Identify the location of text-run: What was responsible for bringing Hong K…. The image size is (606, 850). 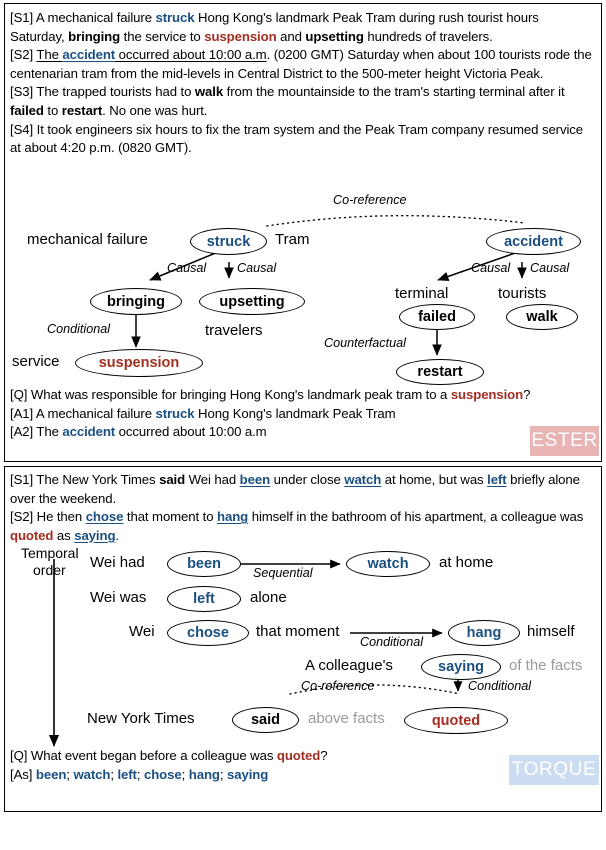
(240, 394).